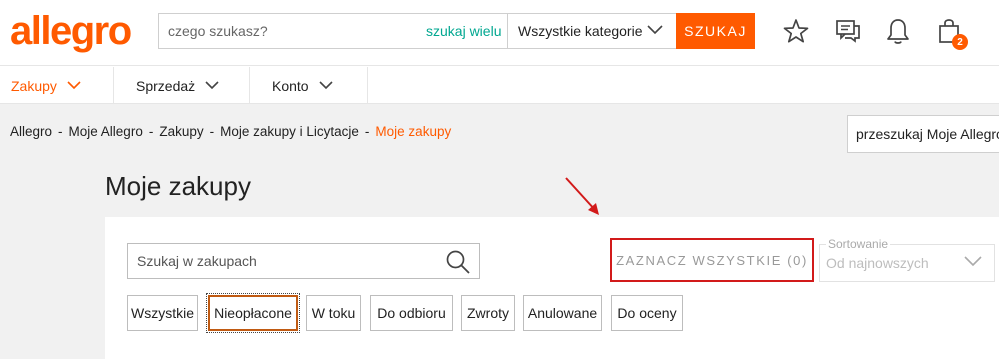 The image size is (999, 359). Describe the element at coordinates (898, 31) in the screenshot. I see `bell-icon` at that location.